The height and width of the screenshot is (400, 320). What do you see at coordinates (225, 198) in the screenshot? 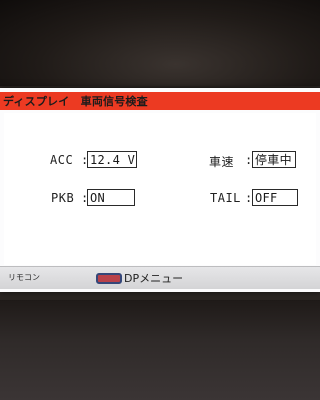
I see `tail-label: TAIL` at bounding box center [225, 198].